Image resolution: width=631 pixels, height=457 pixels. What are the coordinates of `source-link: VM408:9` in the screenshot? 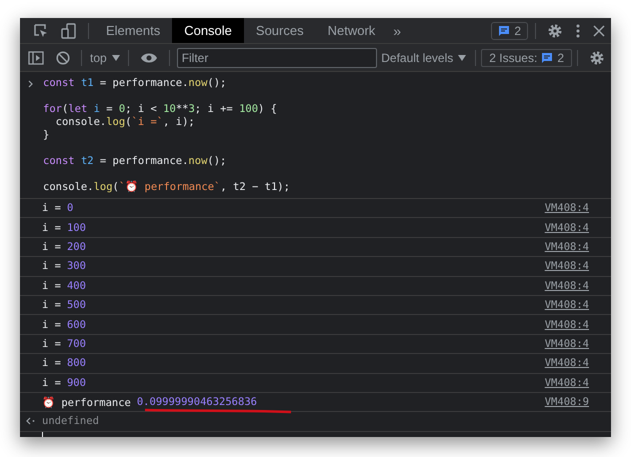 It's located at (566, 402).